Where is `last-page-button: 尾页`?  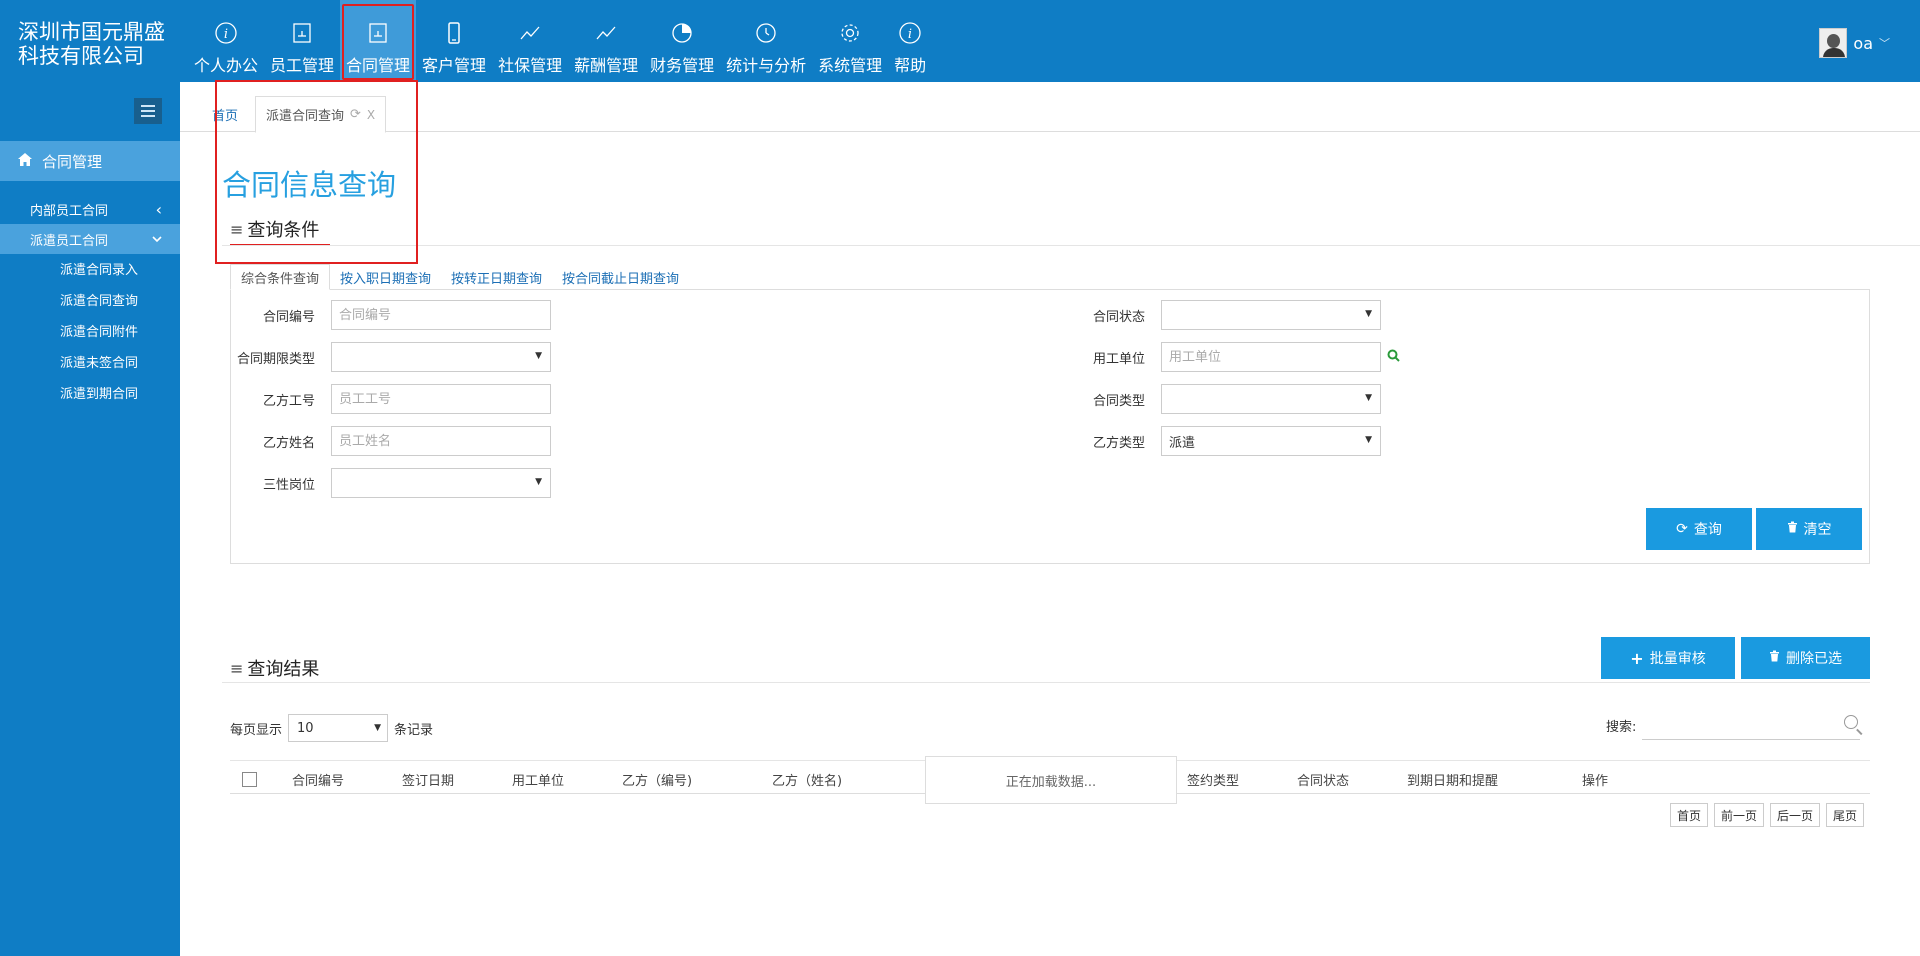 last-page-button: 尾页 is located at coordinates (1845, 815).